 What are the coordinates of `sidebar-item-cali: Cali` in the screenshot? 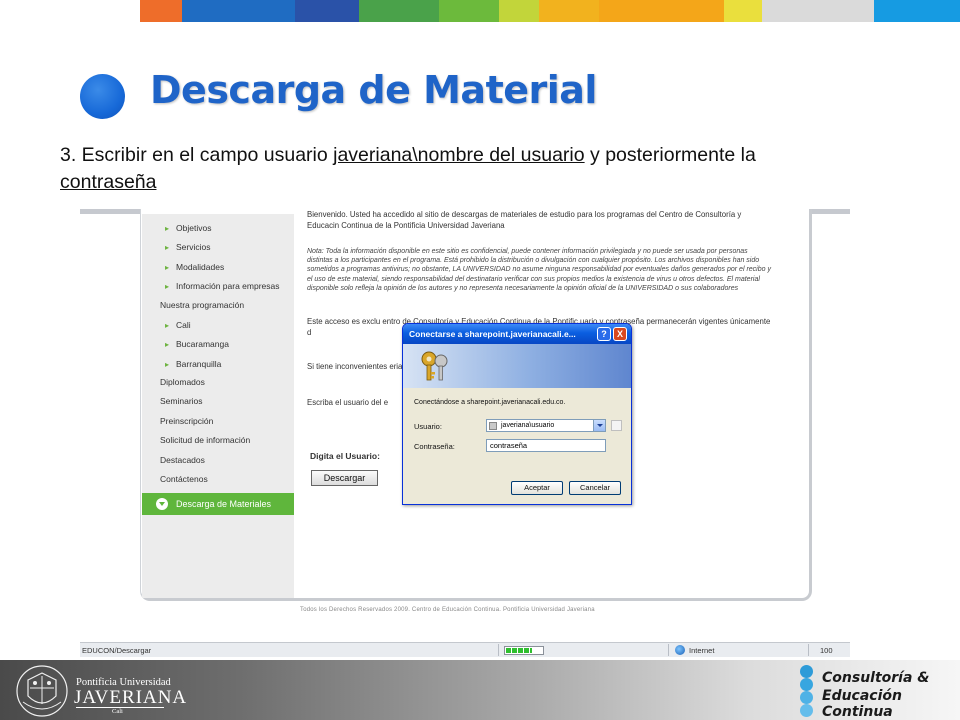 It's located at (178, 325).